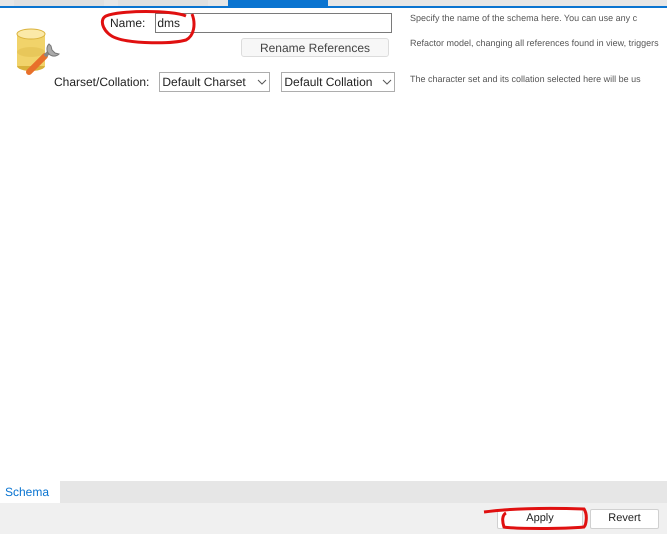 The width and height of the screenshot is (667, 534). I want to click on hint-text: Specify the name of the schema here. You can use any c, so click(524, 18).